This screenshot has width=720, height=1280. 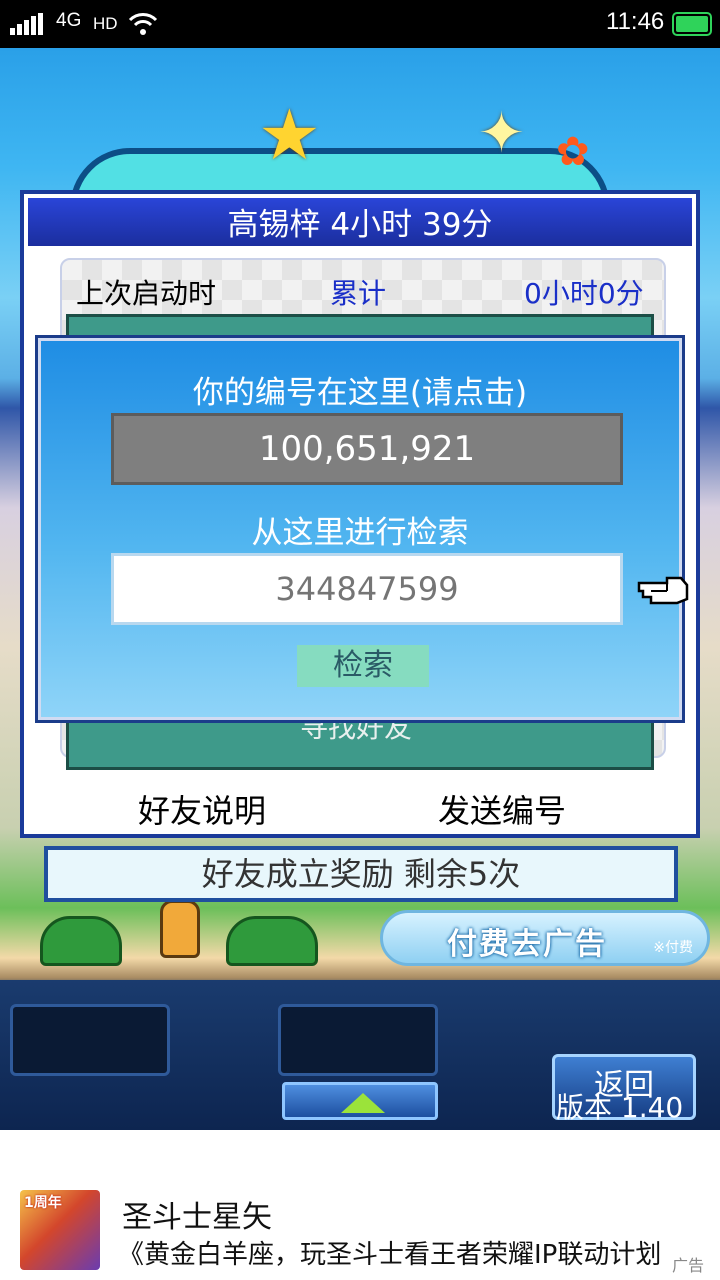 I want to click on signal-icon, so click(x=28, y=24).